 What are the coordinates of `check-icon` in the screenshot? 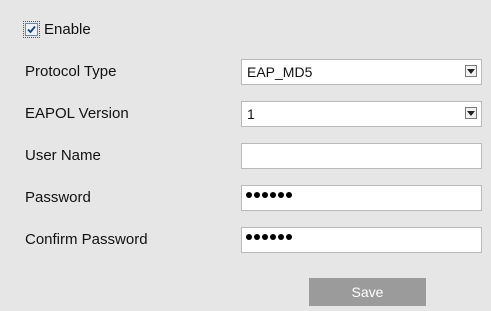 It's located at (31, 29).